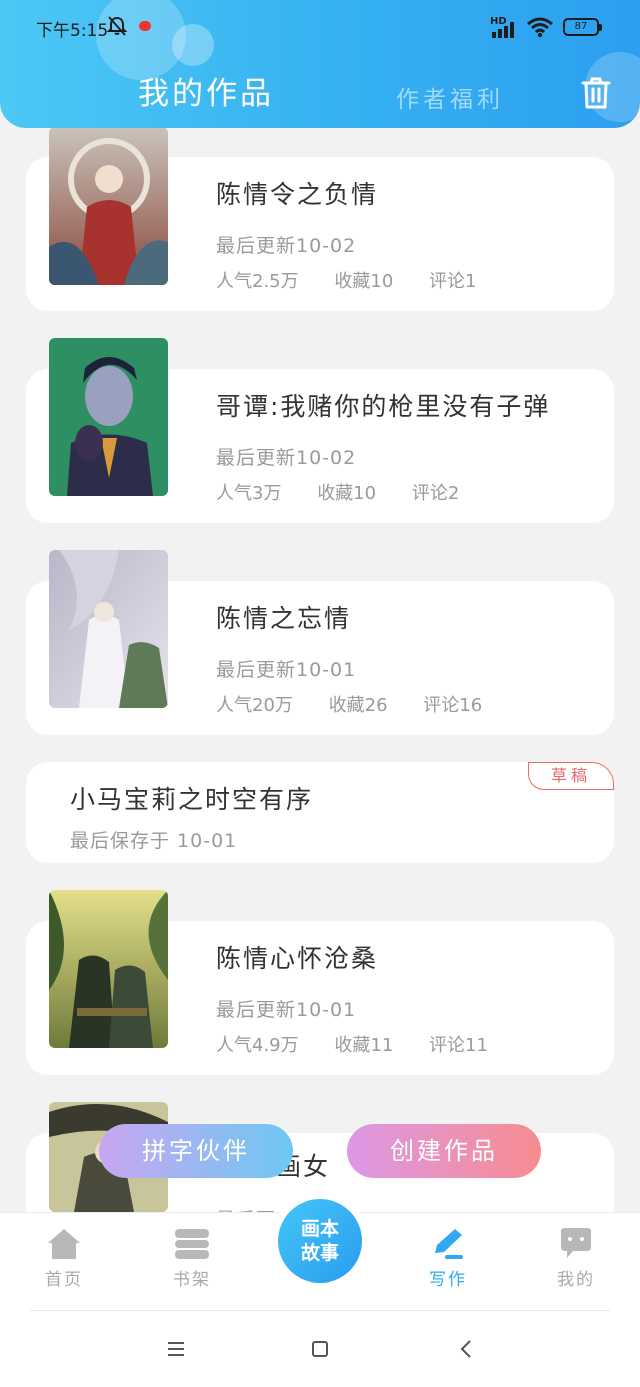 The image size is (640, 1387). Describe the element at coordinates (458, 1045) in the screenshot. I see `work-comments: 评论11` at that location.